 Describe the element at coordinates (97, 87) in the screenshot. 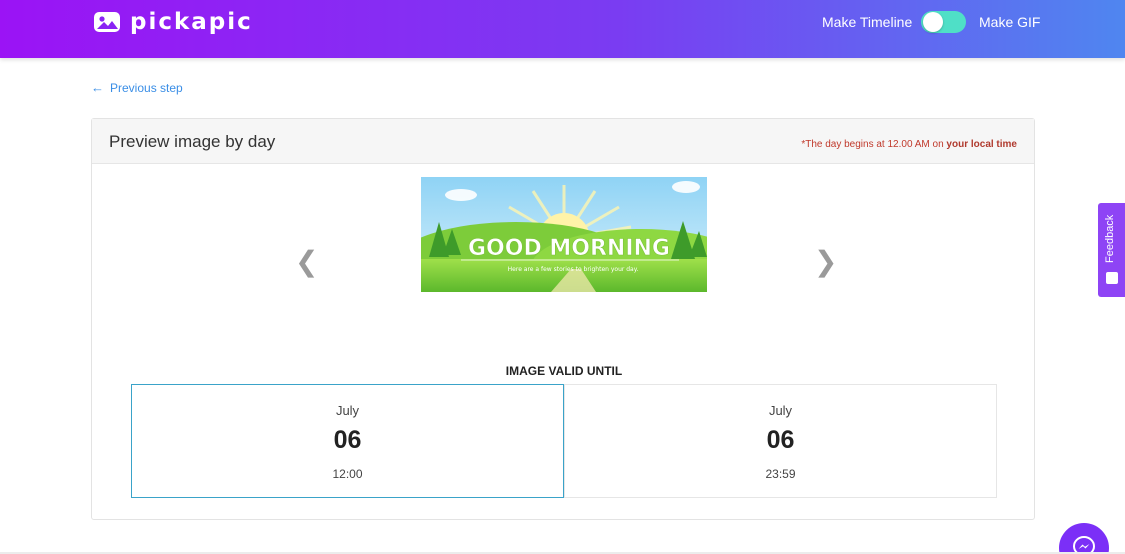

I see `arrow-left-icon: ←` at that location.